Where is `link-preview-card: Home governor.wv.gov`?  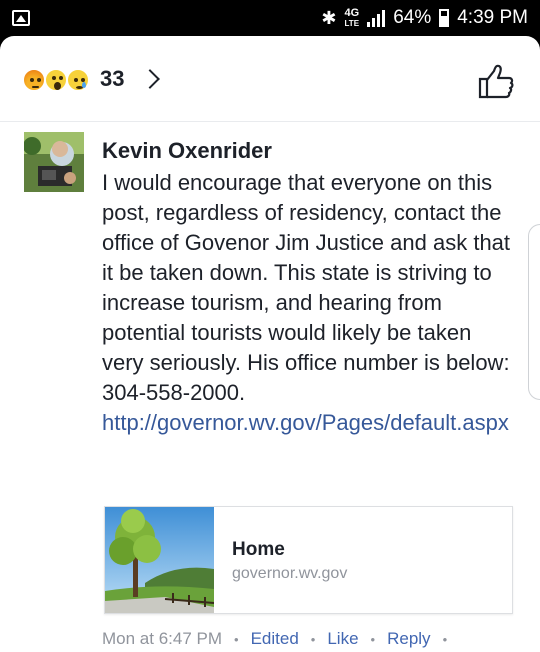 link-preview-card: Home governor.wv.gov is located at coordinates (308, 560).